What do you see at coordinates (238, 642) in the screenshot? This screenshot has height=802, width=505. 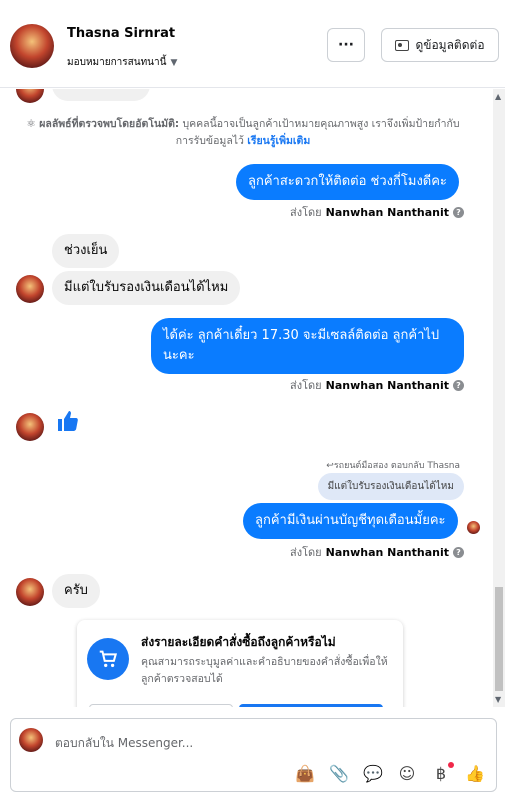 I see `order-card-title: ส่งรายละเอียดคำสั่งซื้อถึงลูกค้าหรือไม่` at bounding box center [238, 642].